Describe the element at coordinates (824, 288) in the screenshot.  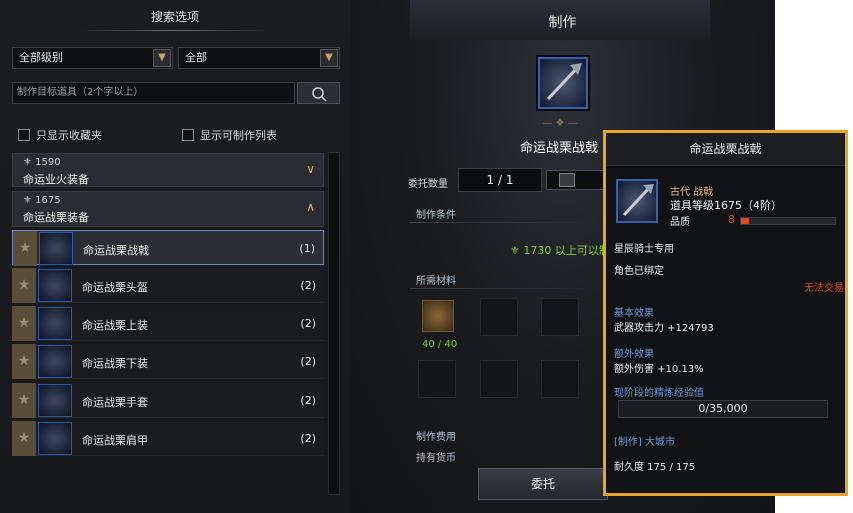
I see `tooltip-untradable: 无法交易` at that location.